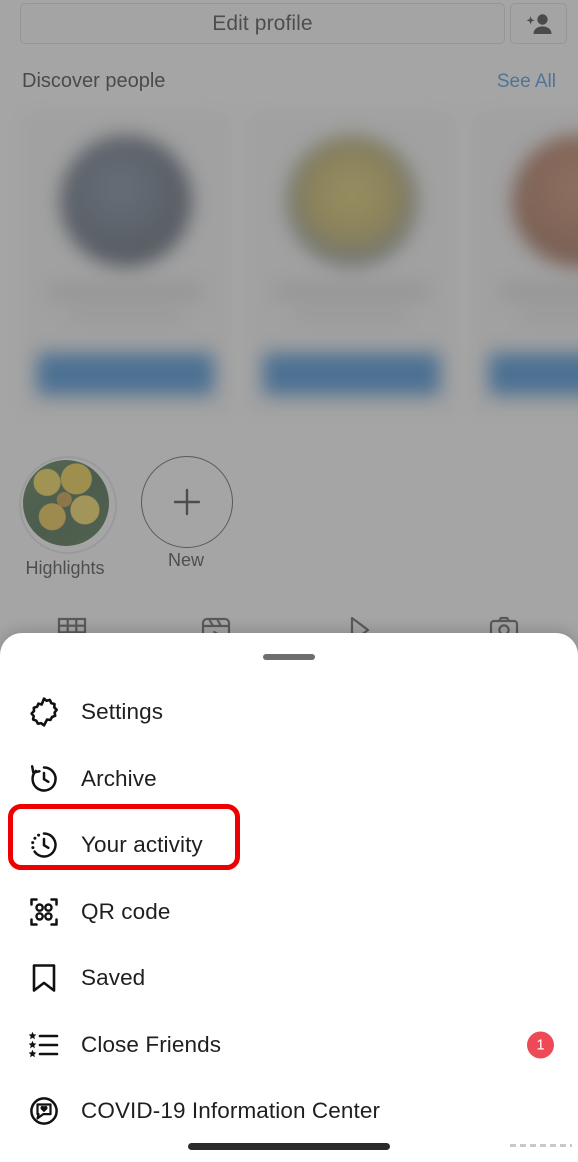 The height and width of the screenshot is (1162, 578). Describe the element at coordinates (151, 1044) in the screenshot. I see `menu-item-label: Close Friends` at that location.